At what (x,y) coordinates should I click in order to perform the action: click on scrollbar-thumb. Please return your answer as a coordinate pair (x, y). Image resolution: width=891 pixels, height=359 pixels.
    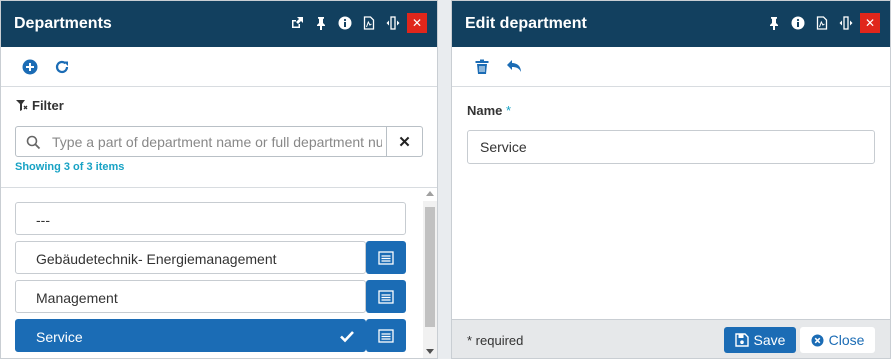
    Looking at the image, I should click on (430, 267).